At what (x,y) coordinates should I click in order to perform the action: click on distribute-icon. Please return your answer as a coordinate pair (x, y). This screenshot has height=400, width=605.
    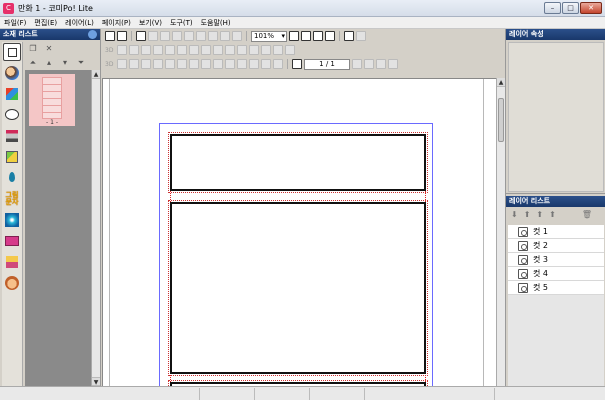
    Looking at the image, I should click on (266, 50).